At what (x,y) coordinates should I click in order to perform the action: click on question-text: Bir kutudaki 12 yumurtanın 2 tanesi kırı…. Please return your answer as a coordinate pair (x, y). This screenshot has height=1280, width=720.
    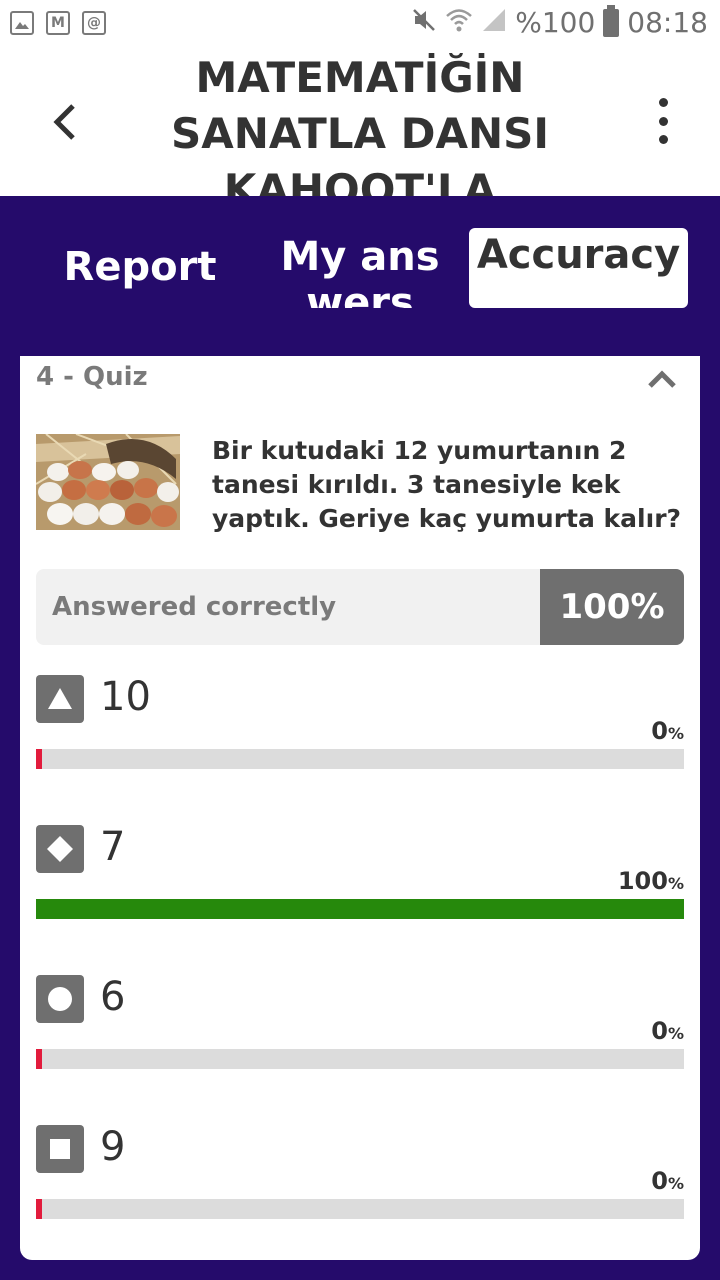
    Looking at the image, I should click on (447, 484).